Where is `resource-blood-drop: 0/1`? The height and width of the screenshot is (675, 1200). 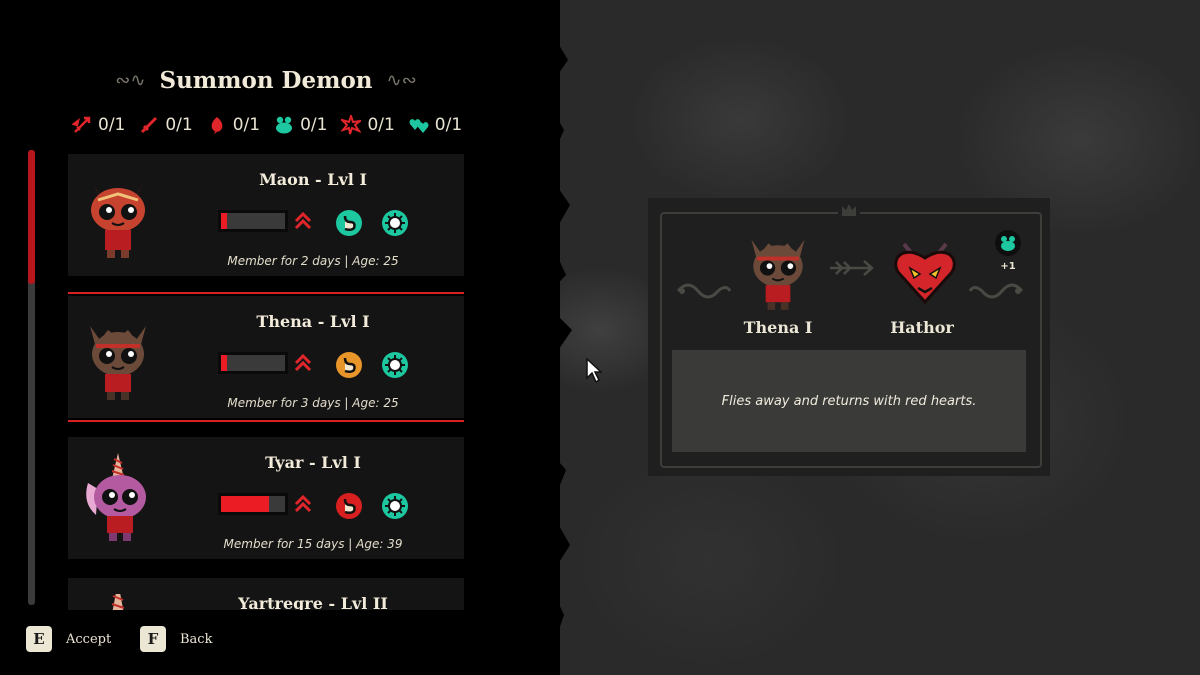 resource-blood-drop: 0/1 is located at coordinates (233, 125).